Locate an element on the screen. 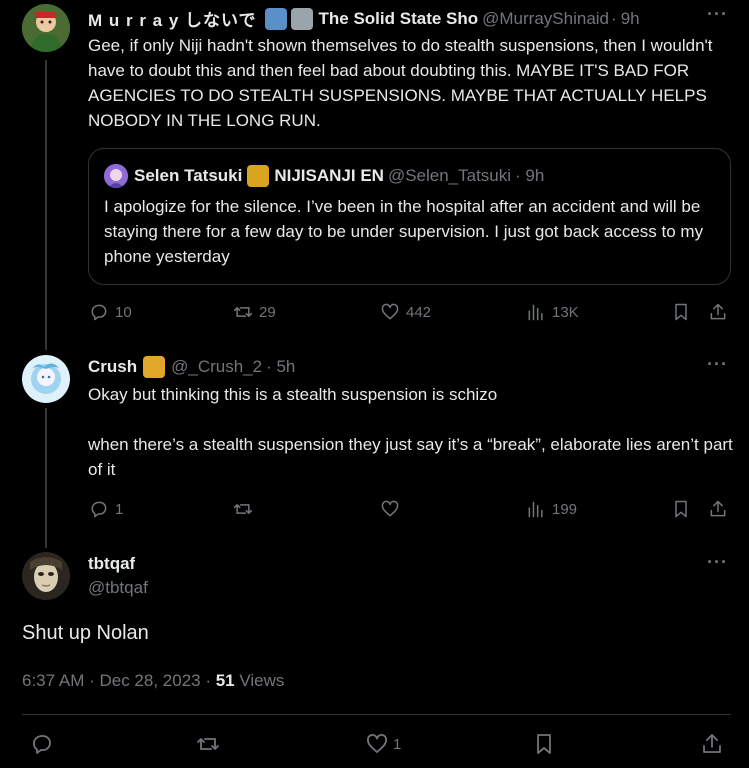  like-button: 442 is located at coordinates (405, 312).